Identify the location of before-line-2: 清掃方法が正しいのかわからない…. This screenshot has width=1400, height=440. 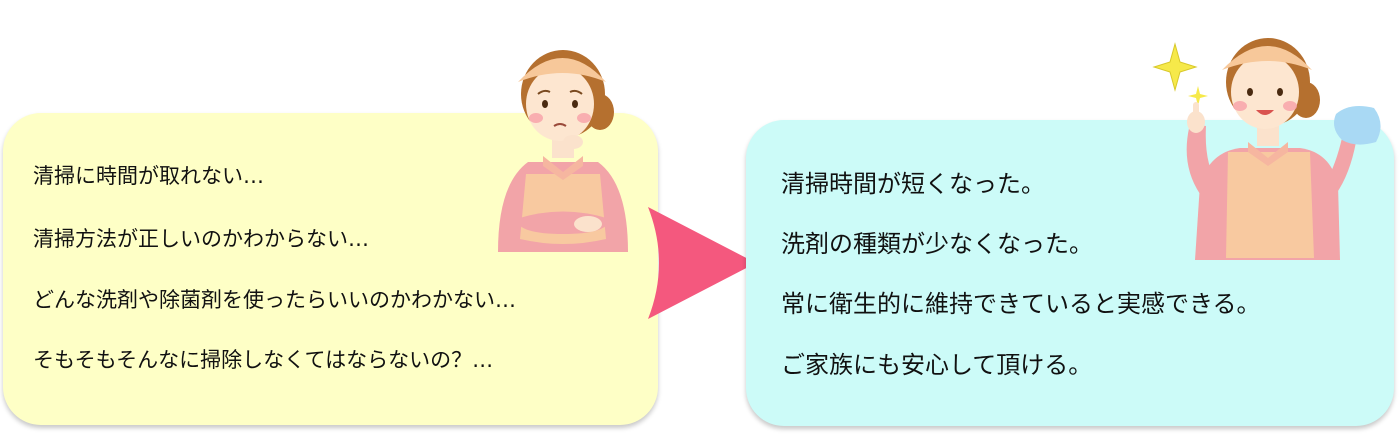
(201, 239).